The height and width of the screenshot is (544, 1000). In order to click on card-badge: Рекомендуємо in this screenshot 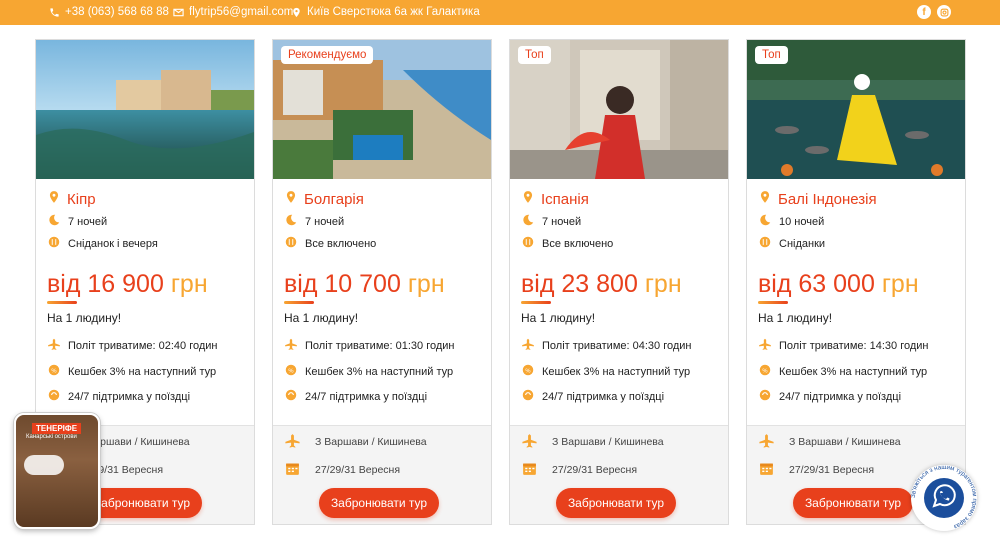, I will do `click(327, 55)`.